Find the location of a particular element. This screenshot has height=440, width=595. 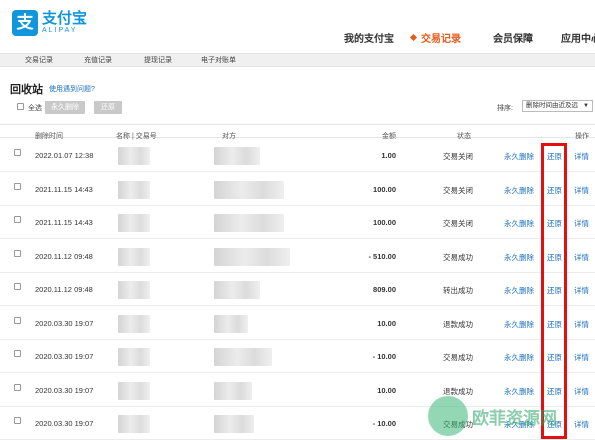

watermark-logo-icon is located at coordinates (448, 416).